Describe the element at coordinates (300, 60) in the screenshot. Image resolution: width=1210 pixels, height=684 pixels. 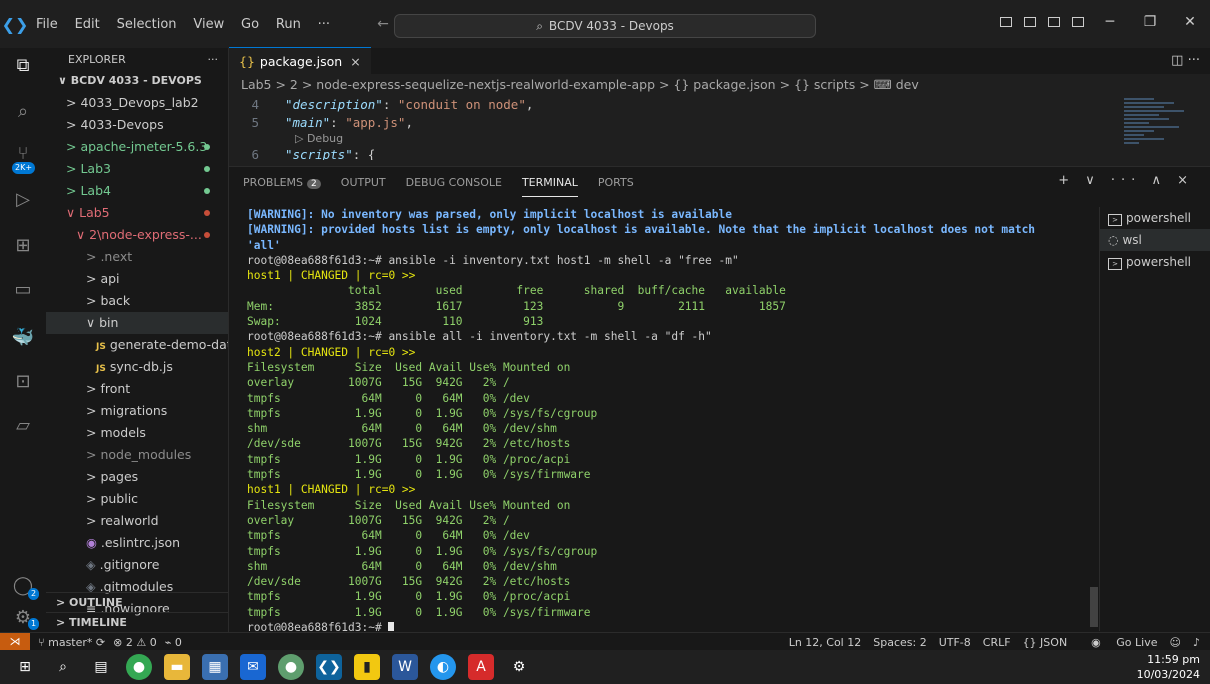
I see `tab-package-json: {} package.json ×` at that location.